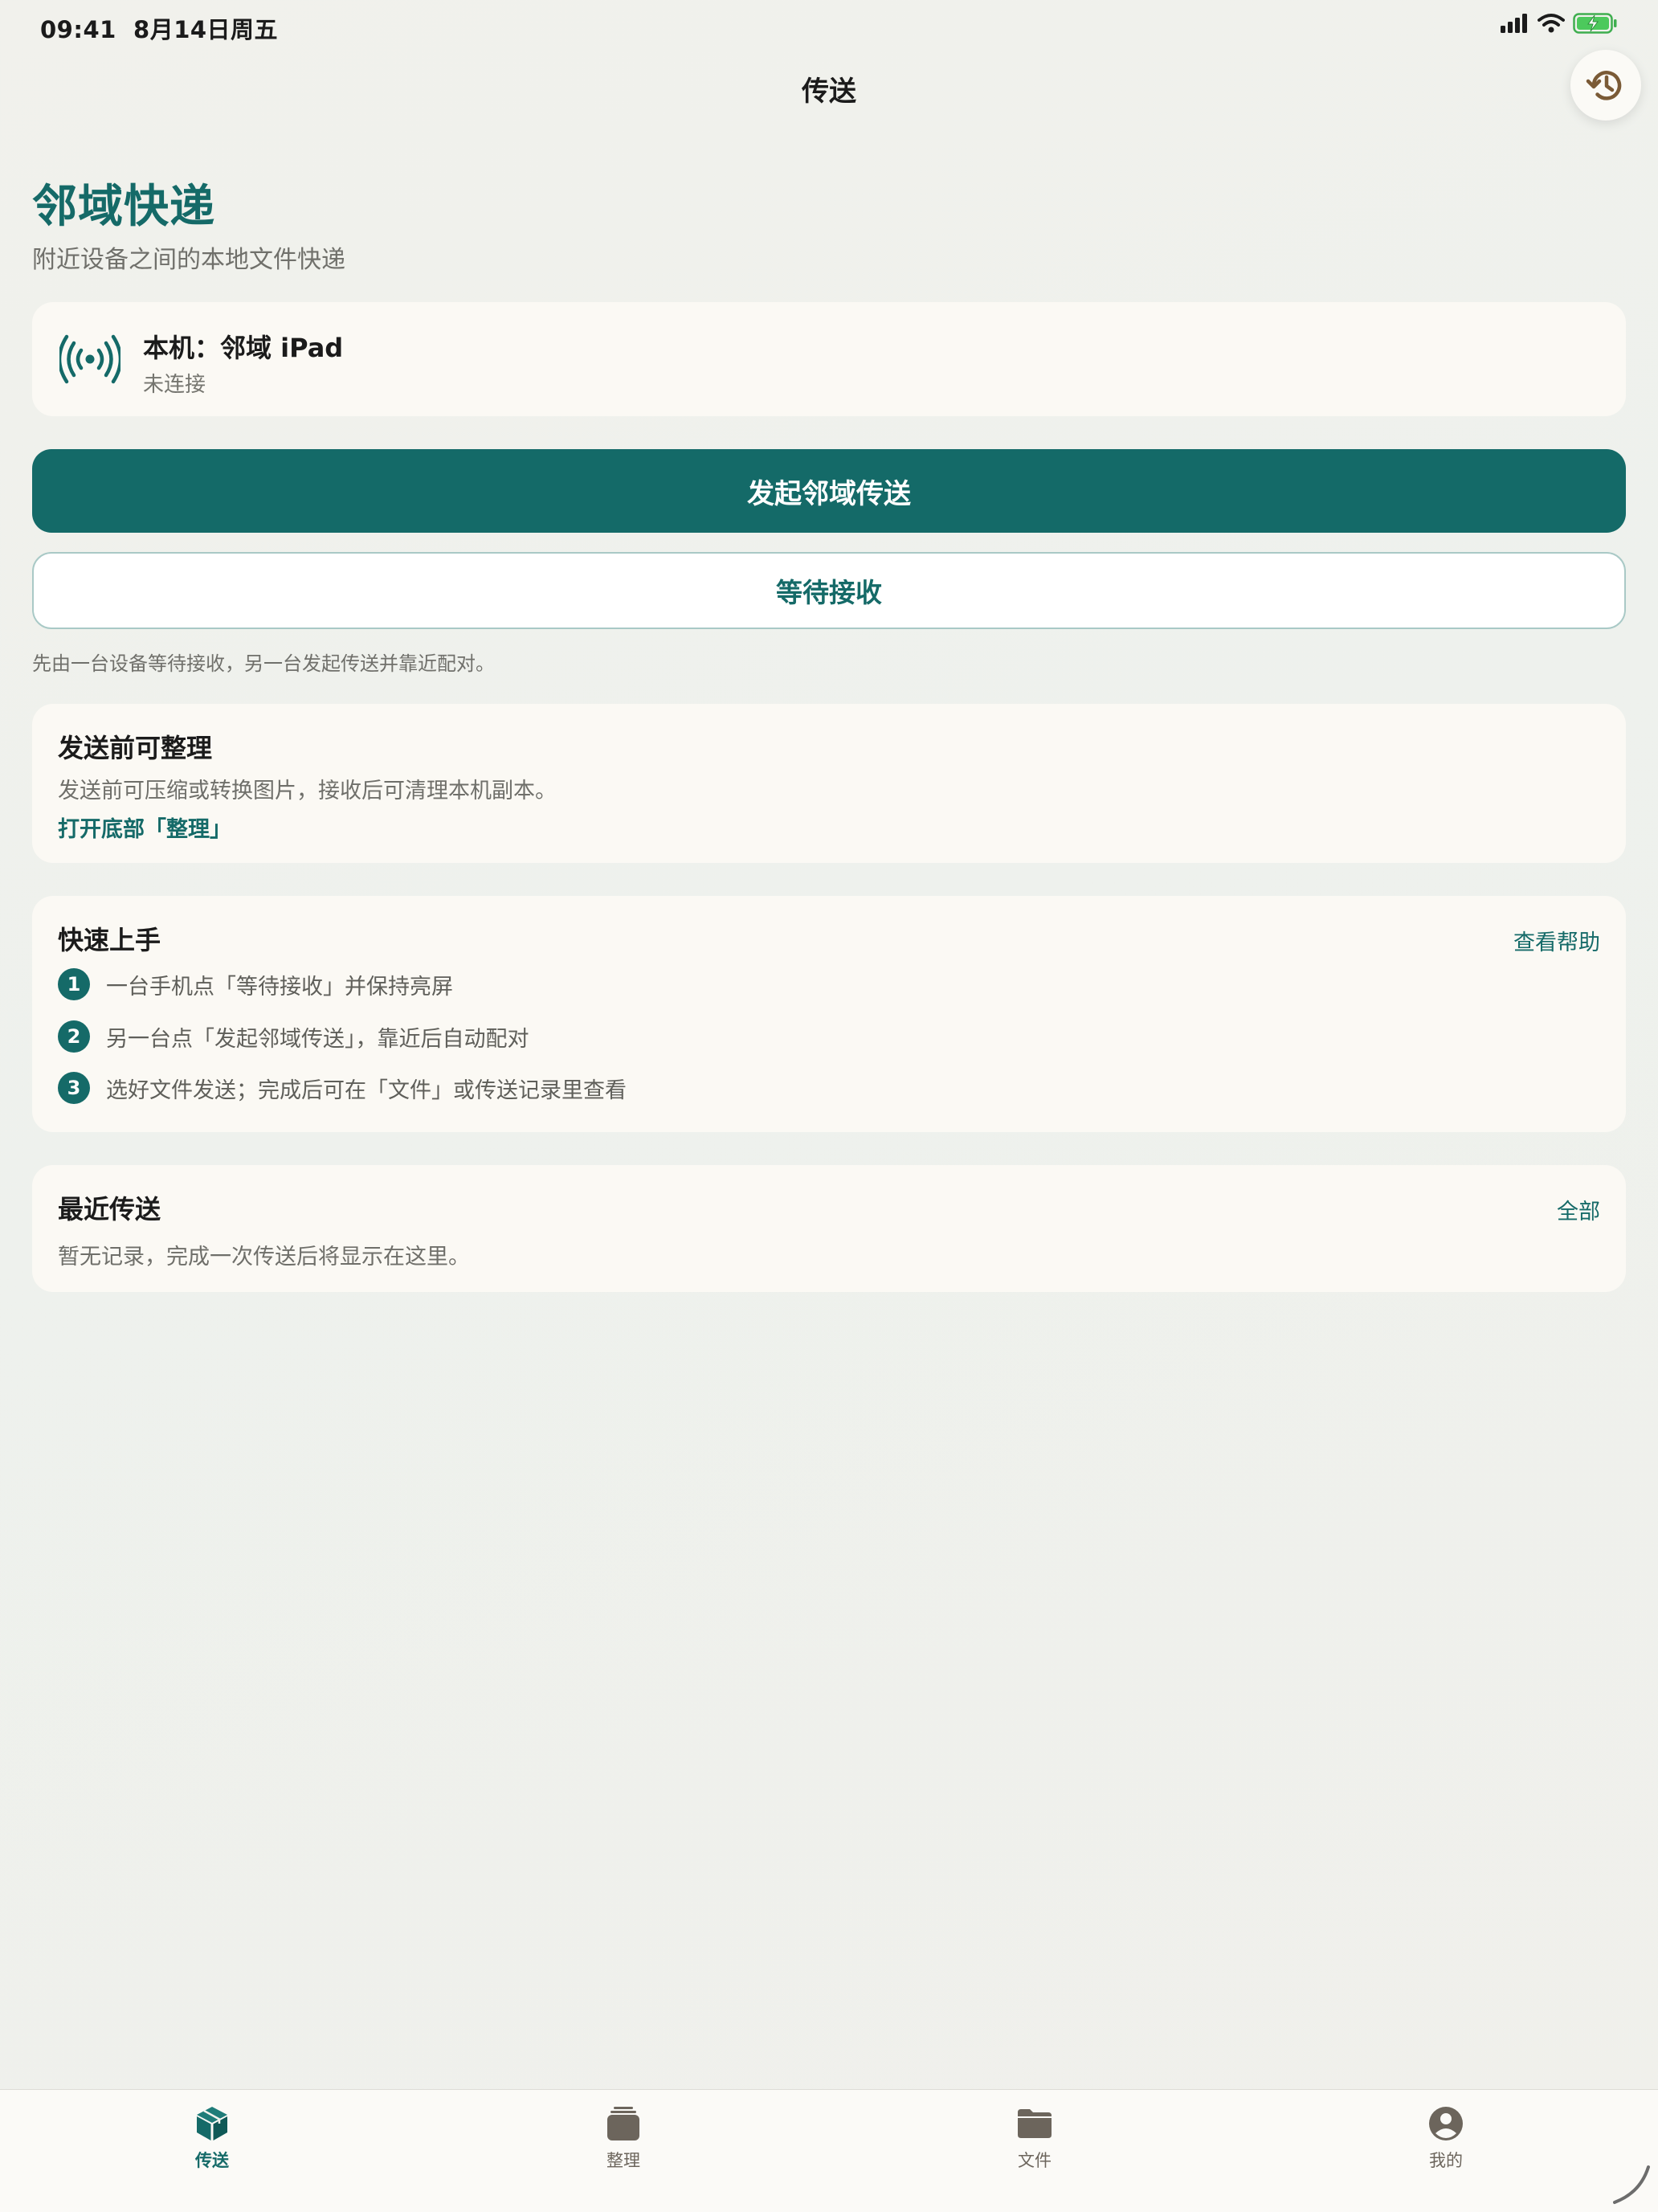 This screenshot has width=1658, height=2212. What do you see at coordinates (1514, 23) in the screenshot?
I see `signal-icon` at bounding box center [1514, 23].